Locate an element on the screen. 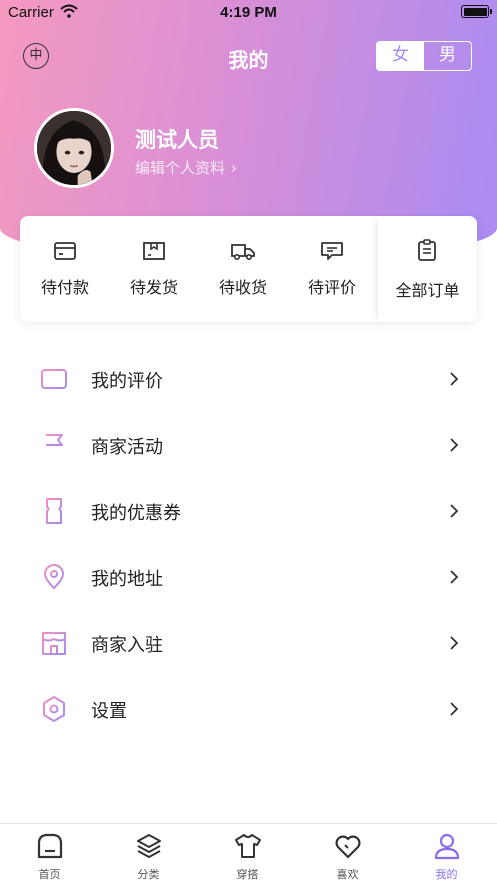  tab-label: 我的 is located at coordinates (446, 874).